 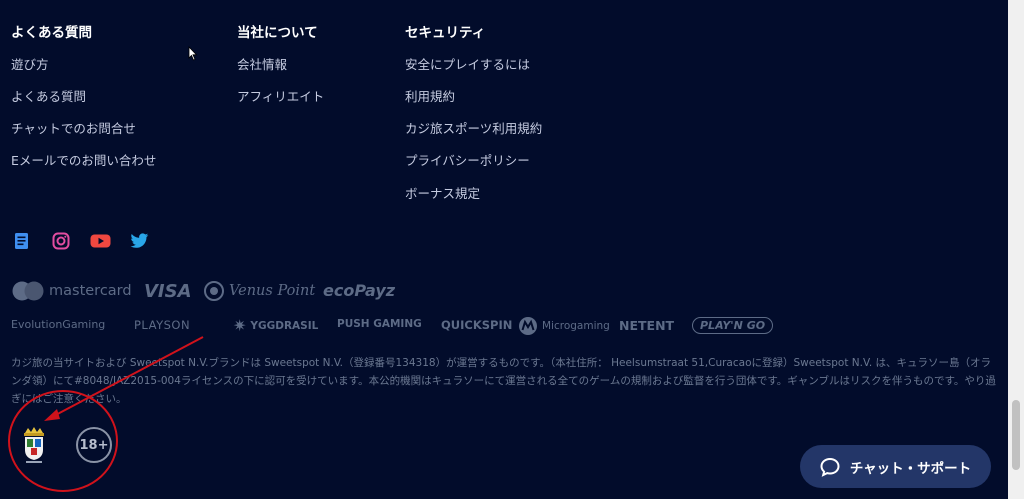 I want to click on link-sports-terms: カジ旅スポーツ利用規約, so click(x=473, y=127).